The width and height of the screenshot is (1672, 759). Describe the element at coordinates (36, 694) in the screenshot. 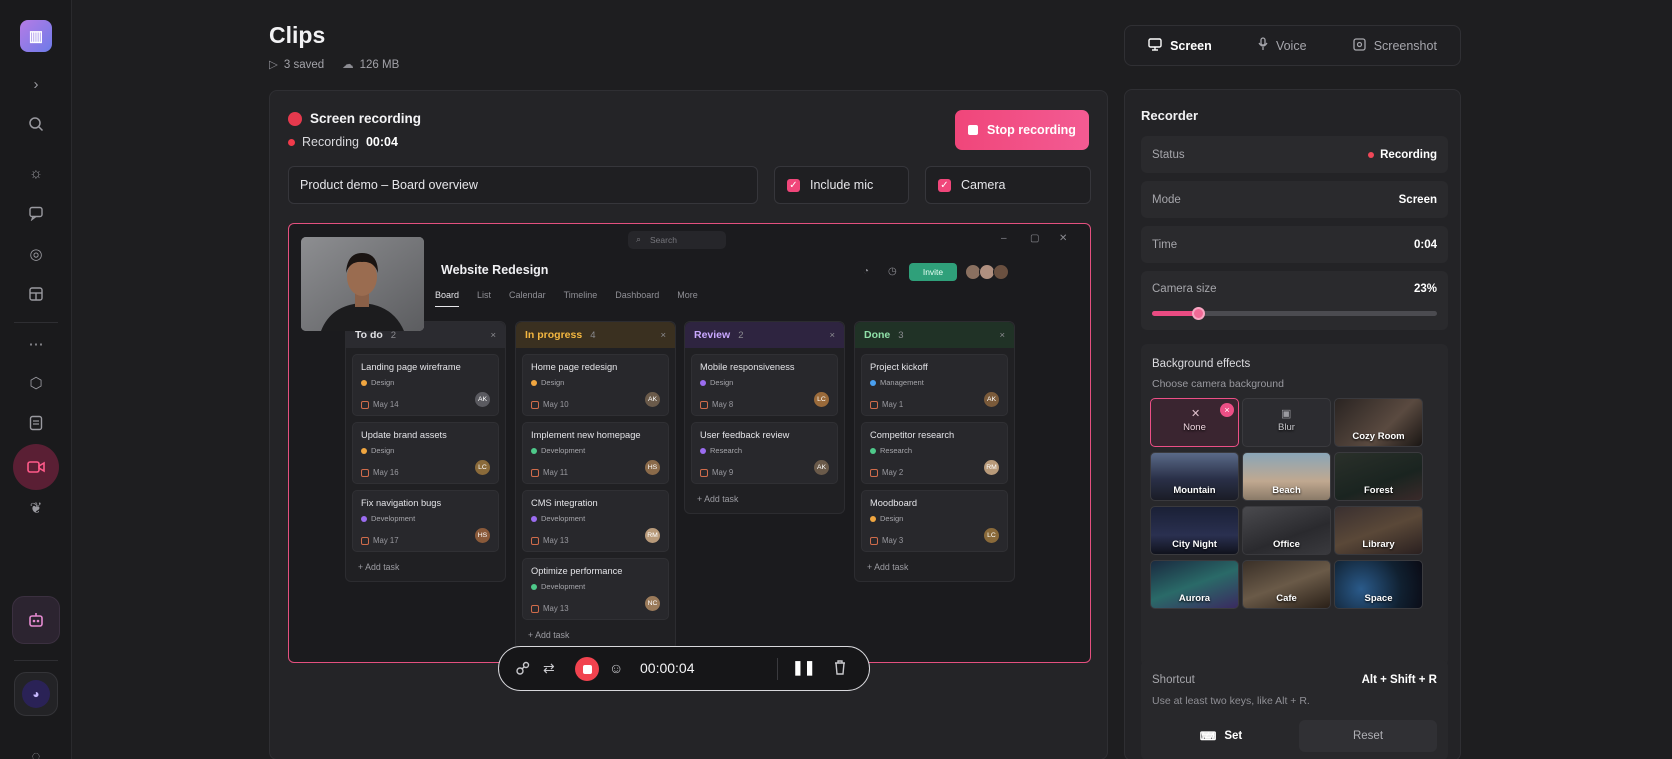

I see `user-avatar-button: ◕` at that location.